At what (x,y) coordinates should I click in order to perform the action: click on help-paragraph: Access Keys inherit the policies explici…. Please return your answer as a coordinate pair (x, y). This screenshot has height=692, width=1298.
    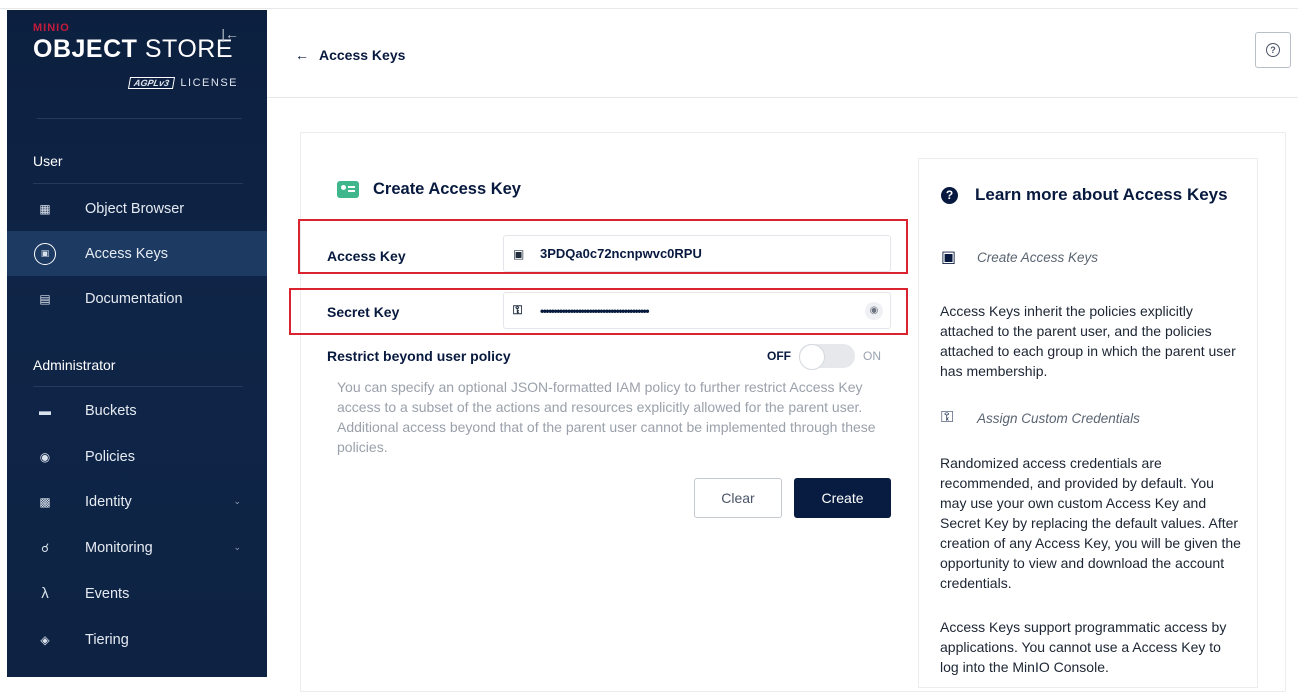
    Looking at the image, I should click on (1088, 341).